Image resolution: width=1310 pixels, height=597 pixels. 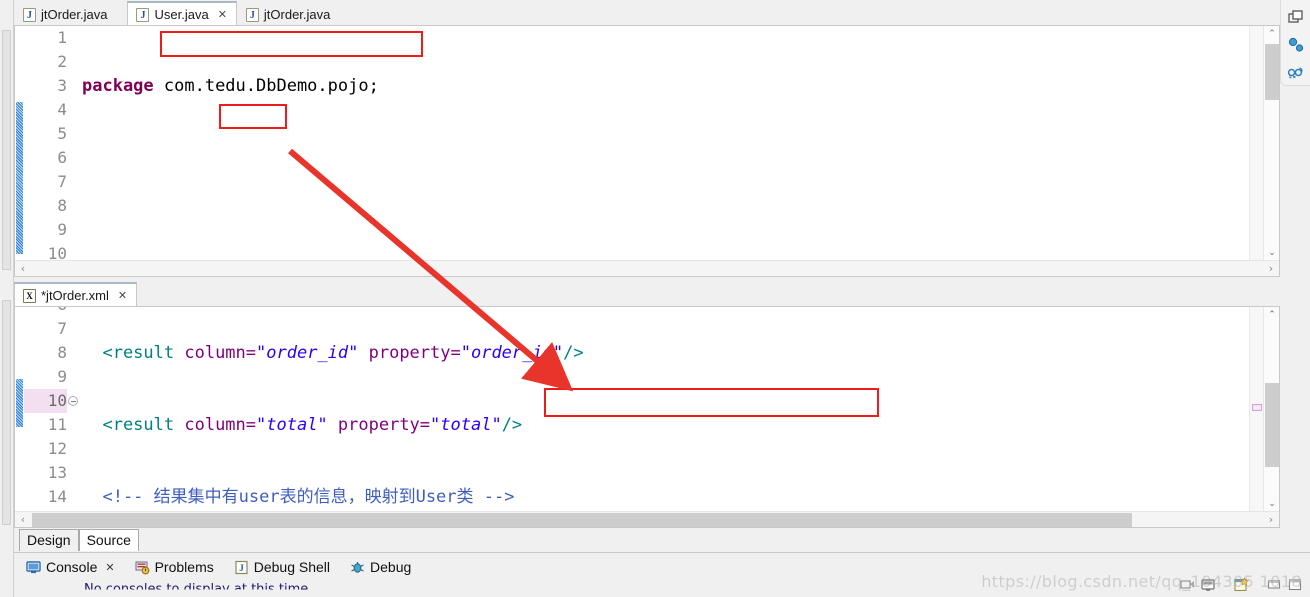 I want to click on editor-tab-user-java: J User.java ✕, so click(x=182, y=13).